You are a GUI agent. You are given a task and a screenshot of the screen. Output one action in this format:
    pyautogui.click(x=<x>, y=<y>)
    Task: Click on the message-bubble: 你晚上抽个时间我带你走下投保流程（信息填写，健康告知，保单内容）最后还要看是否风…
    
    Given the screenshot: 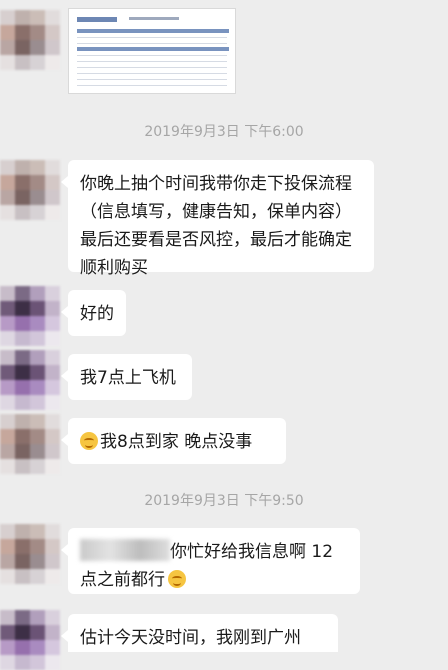 What is the action you would take?
    pyautogui.click(x=217, y=219)
    